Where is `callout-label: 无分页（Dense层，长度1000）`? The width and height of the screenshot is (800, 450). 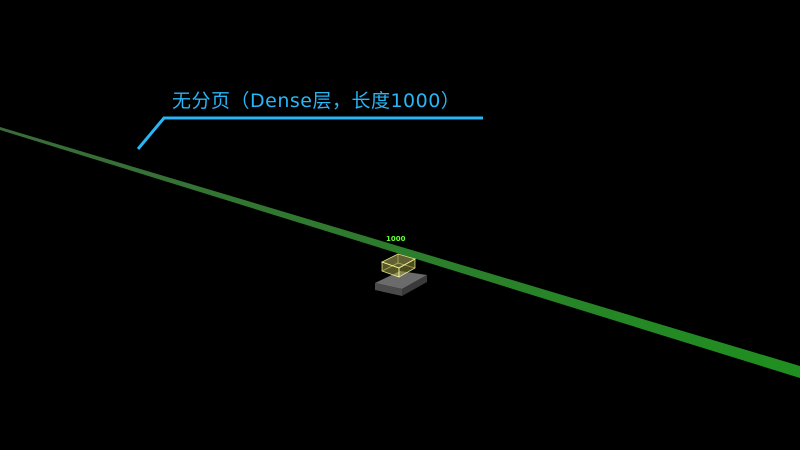 callout-label: 无分页（Dense层，长度1000） is located at coordinates (316, 101).